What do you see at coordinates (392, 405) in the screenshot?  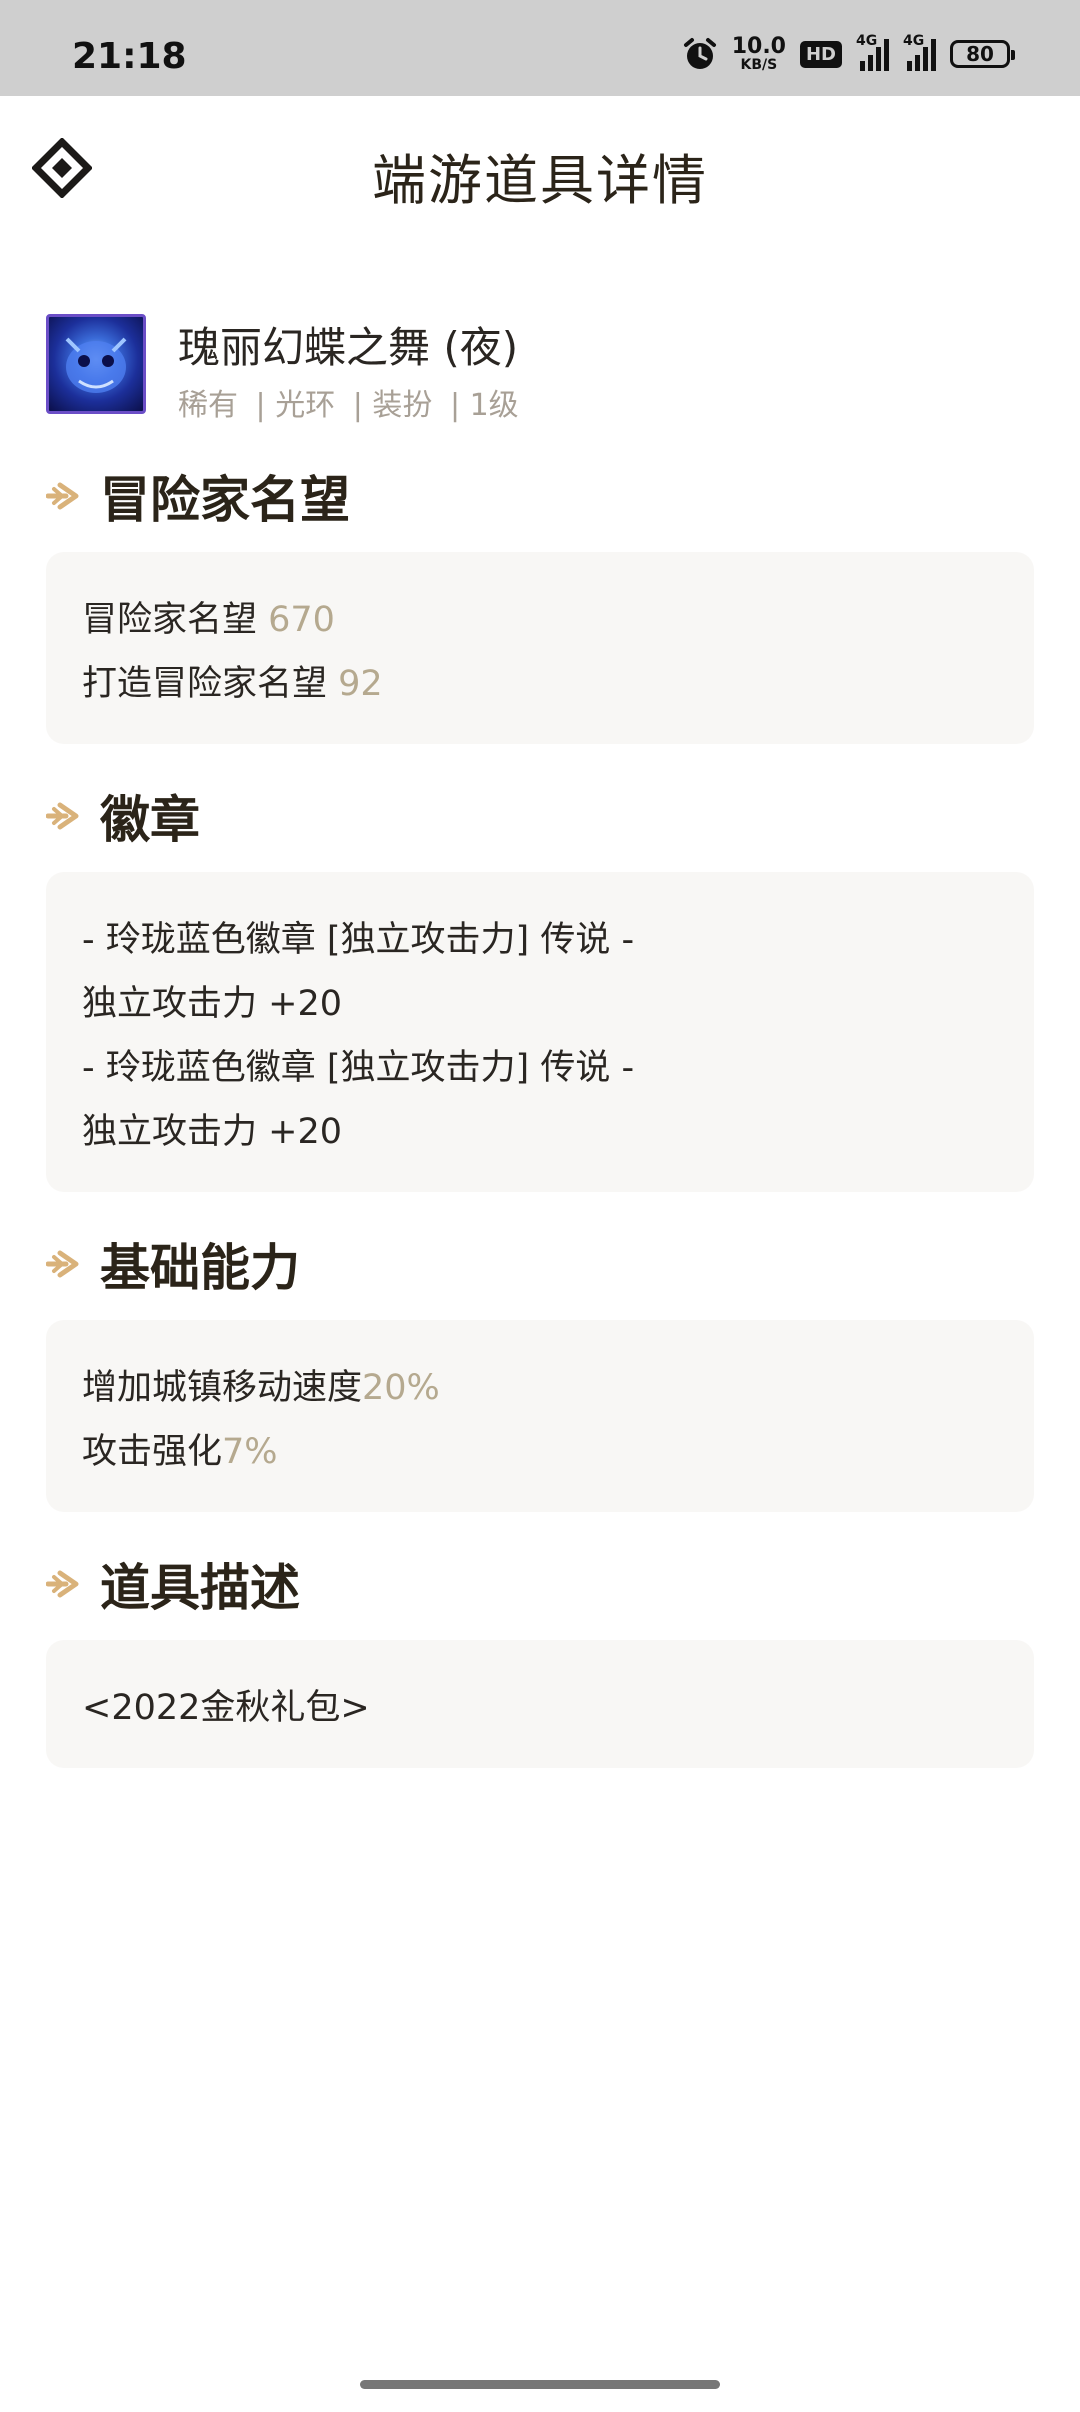 I see `item-tag: | 装扮` at bounding box center [392, 405].